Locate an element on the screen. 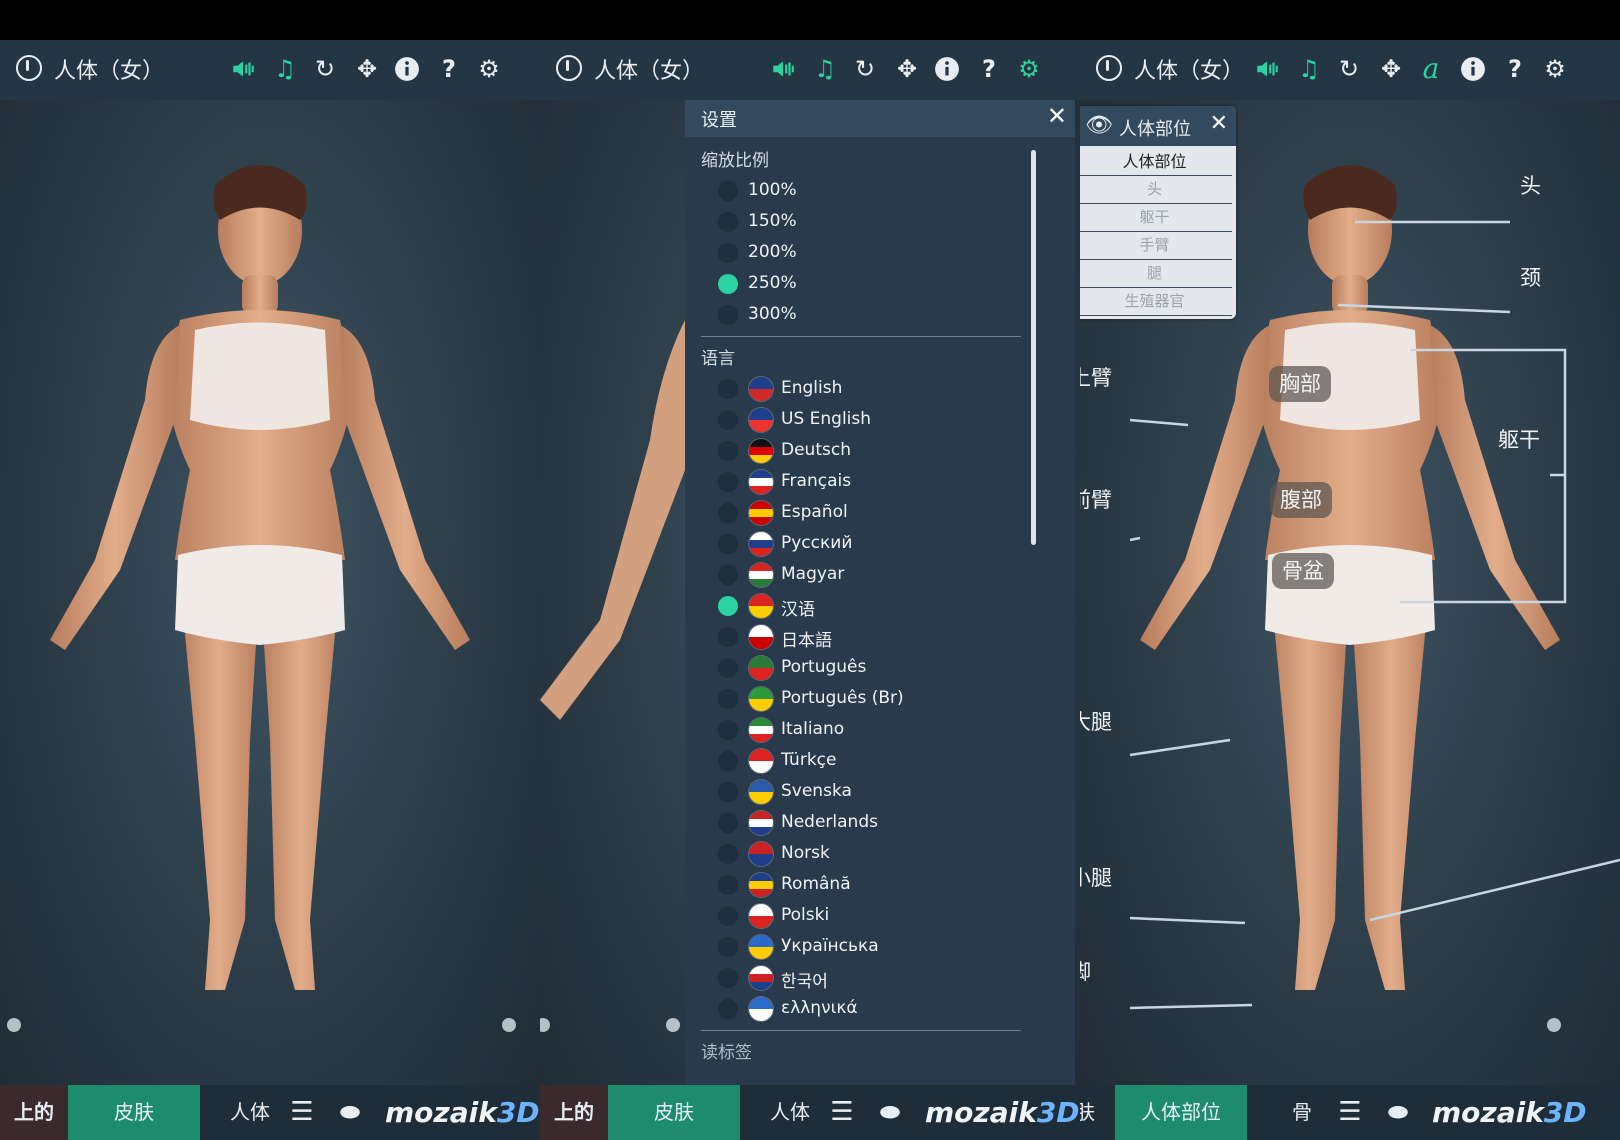  language-section-label: 语言 is located at coordinates (718, 359).